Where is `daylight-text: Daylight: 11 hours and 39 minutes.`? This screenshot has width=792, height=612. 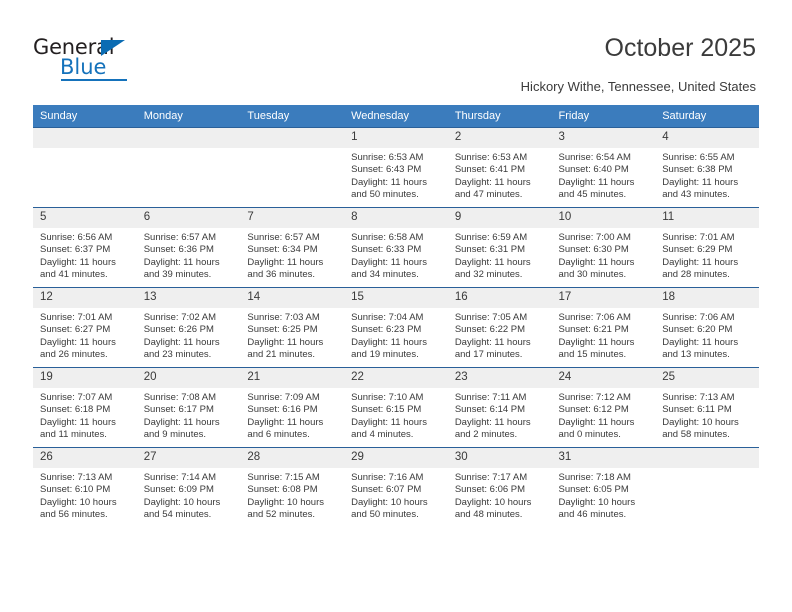
daylight-text: Daylight: 11 hours and 39 minutes. is located at coordinates (181, 268).